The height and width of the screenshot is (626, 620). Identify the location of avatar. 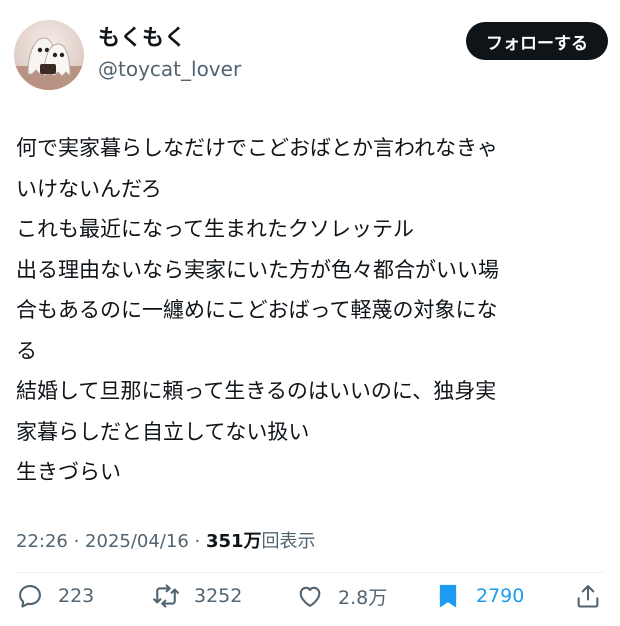
(49, 55).